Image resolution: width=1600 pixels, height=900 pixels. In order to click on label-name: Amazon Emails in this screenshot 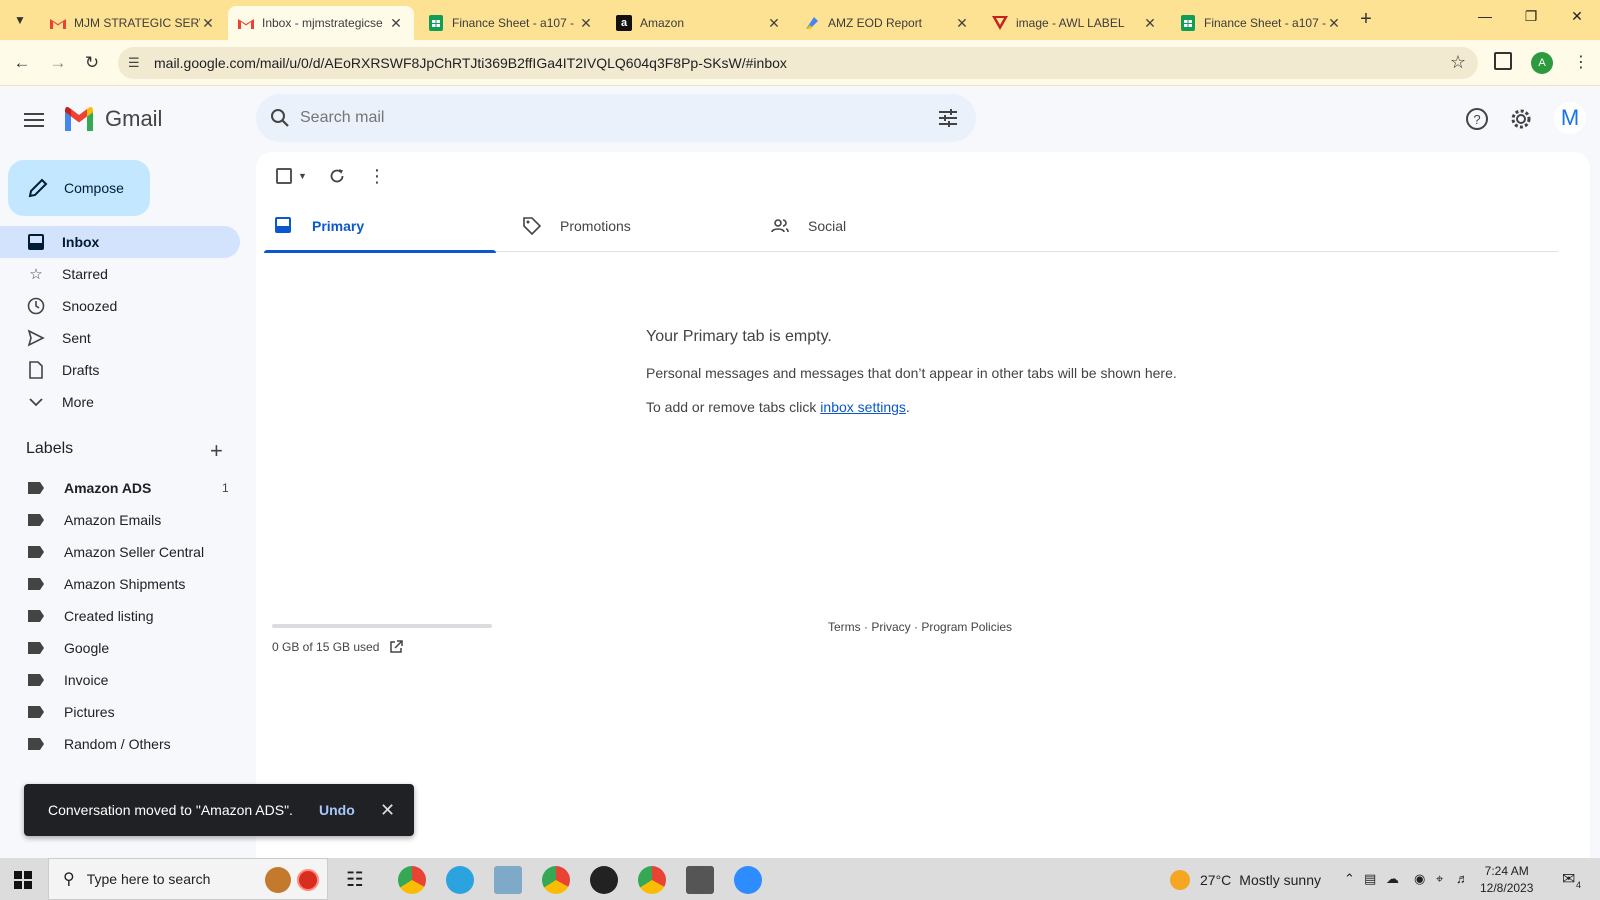, I will do `click(113, 520)`.